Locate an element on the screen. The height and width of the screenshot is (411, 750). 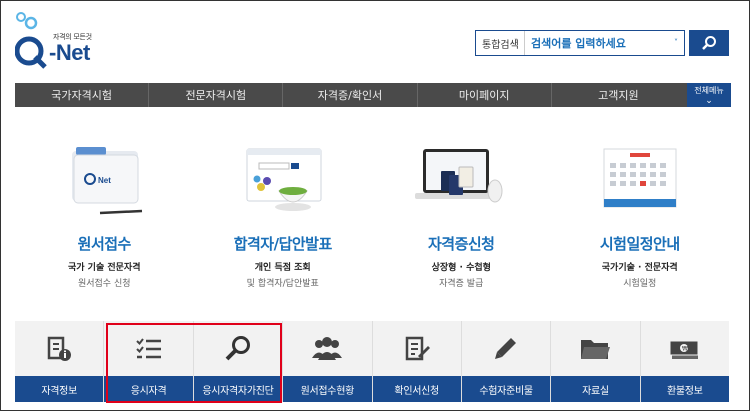
search-icon is located at coordinates (709, 43).